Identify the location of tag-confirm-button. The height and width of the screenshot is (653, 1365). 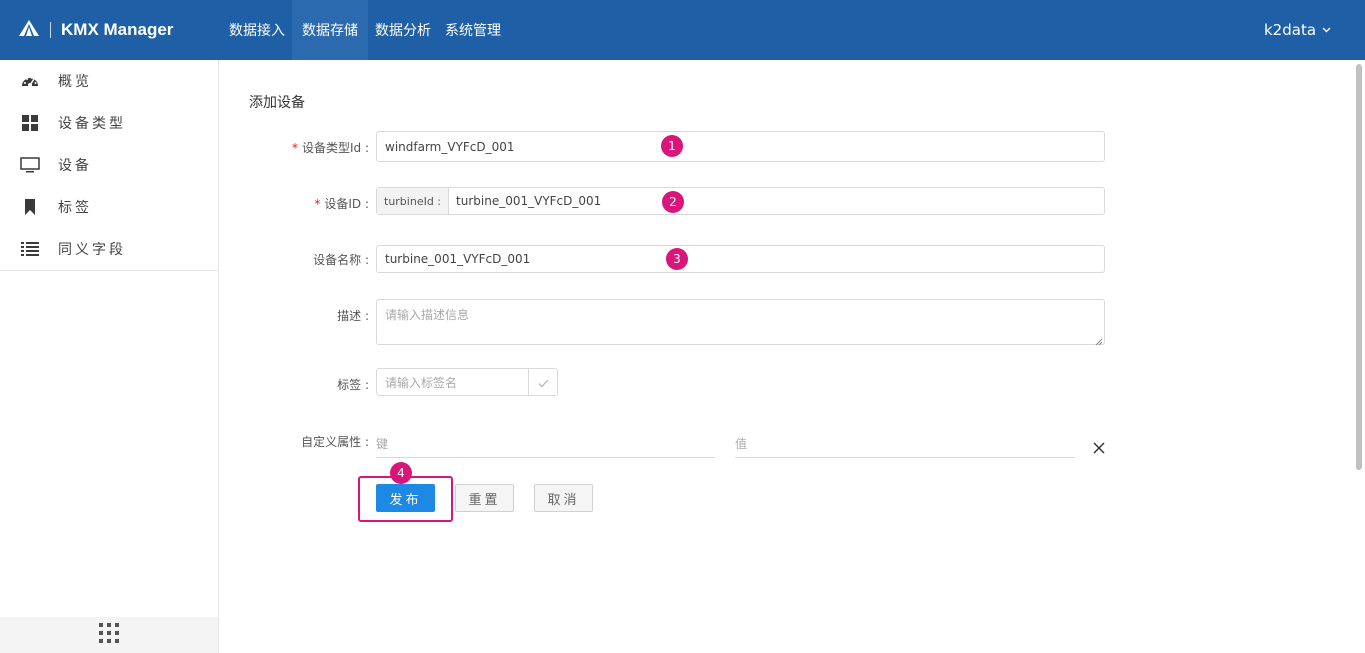
(542, 382).